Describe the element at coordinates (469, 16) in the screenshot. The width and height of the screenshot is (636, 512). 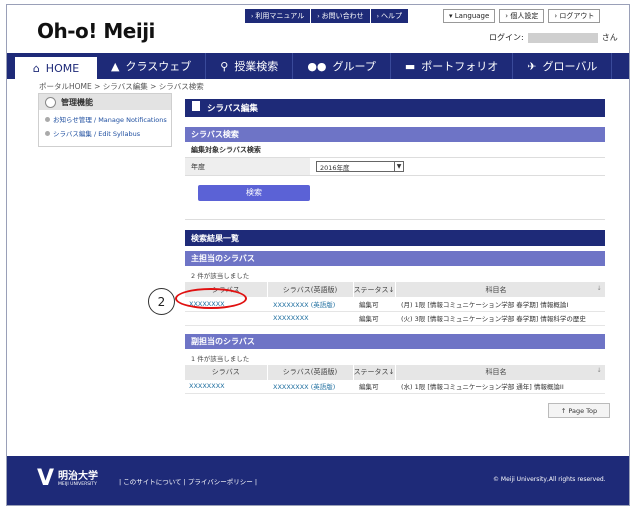
I see `language-dropdown: ▾ Language` at that location.